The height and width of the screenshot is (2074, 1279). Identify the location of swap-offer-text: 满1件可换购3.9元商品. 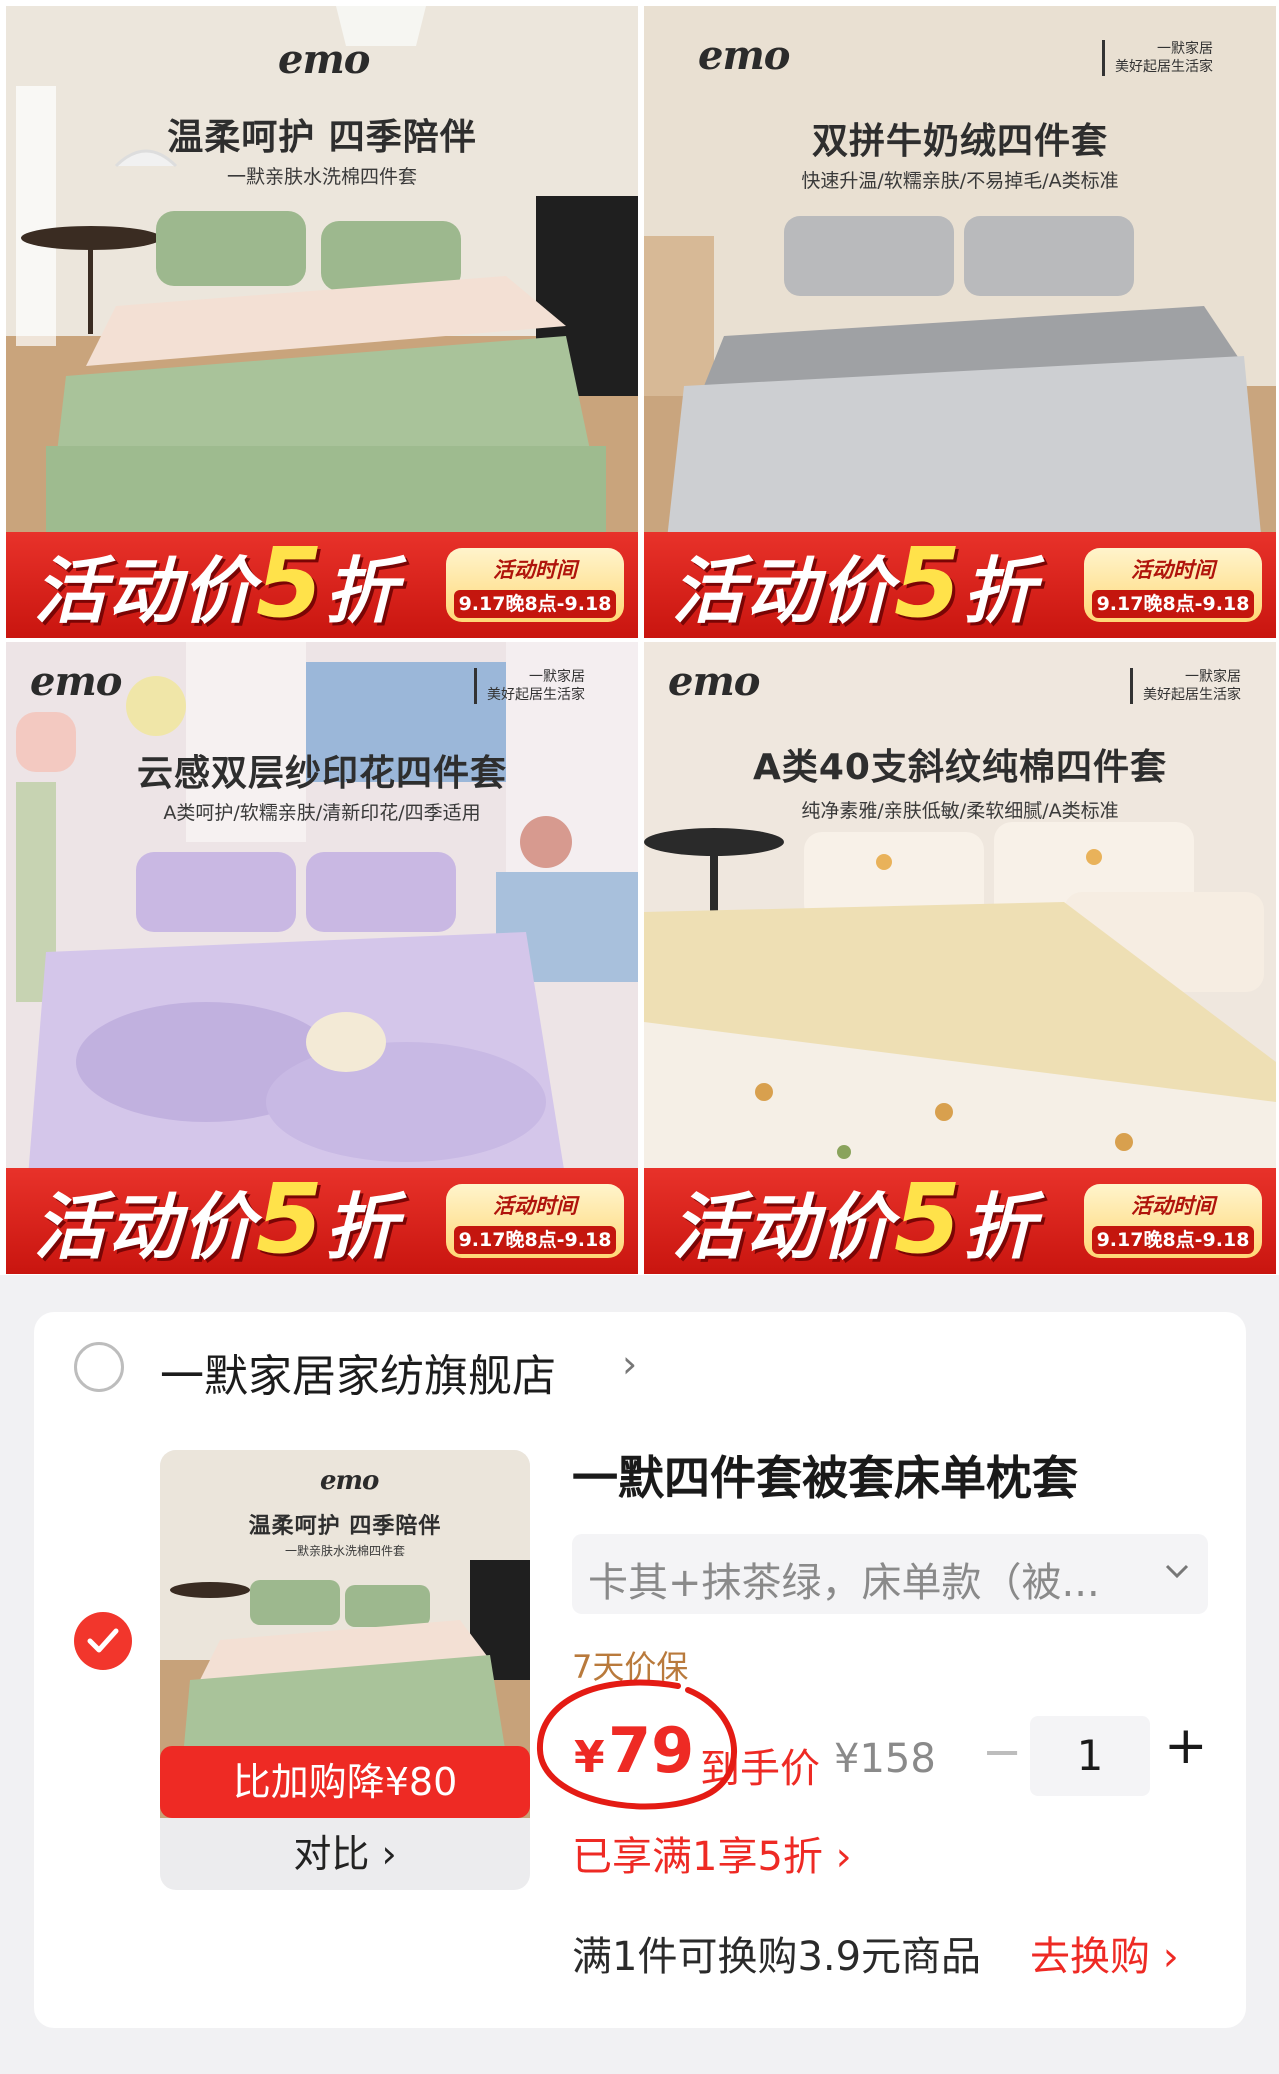
(777, 1957).